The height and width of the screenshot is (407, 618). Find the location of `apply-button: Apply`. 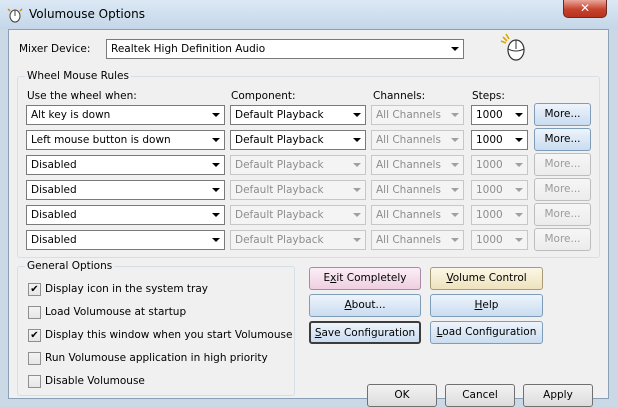

apply-button: Apply is located at coordinates (558, 395).